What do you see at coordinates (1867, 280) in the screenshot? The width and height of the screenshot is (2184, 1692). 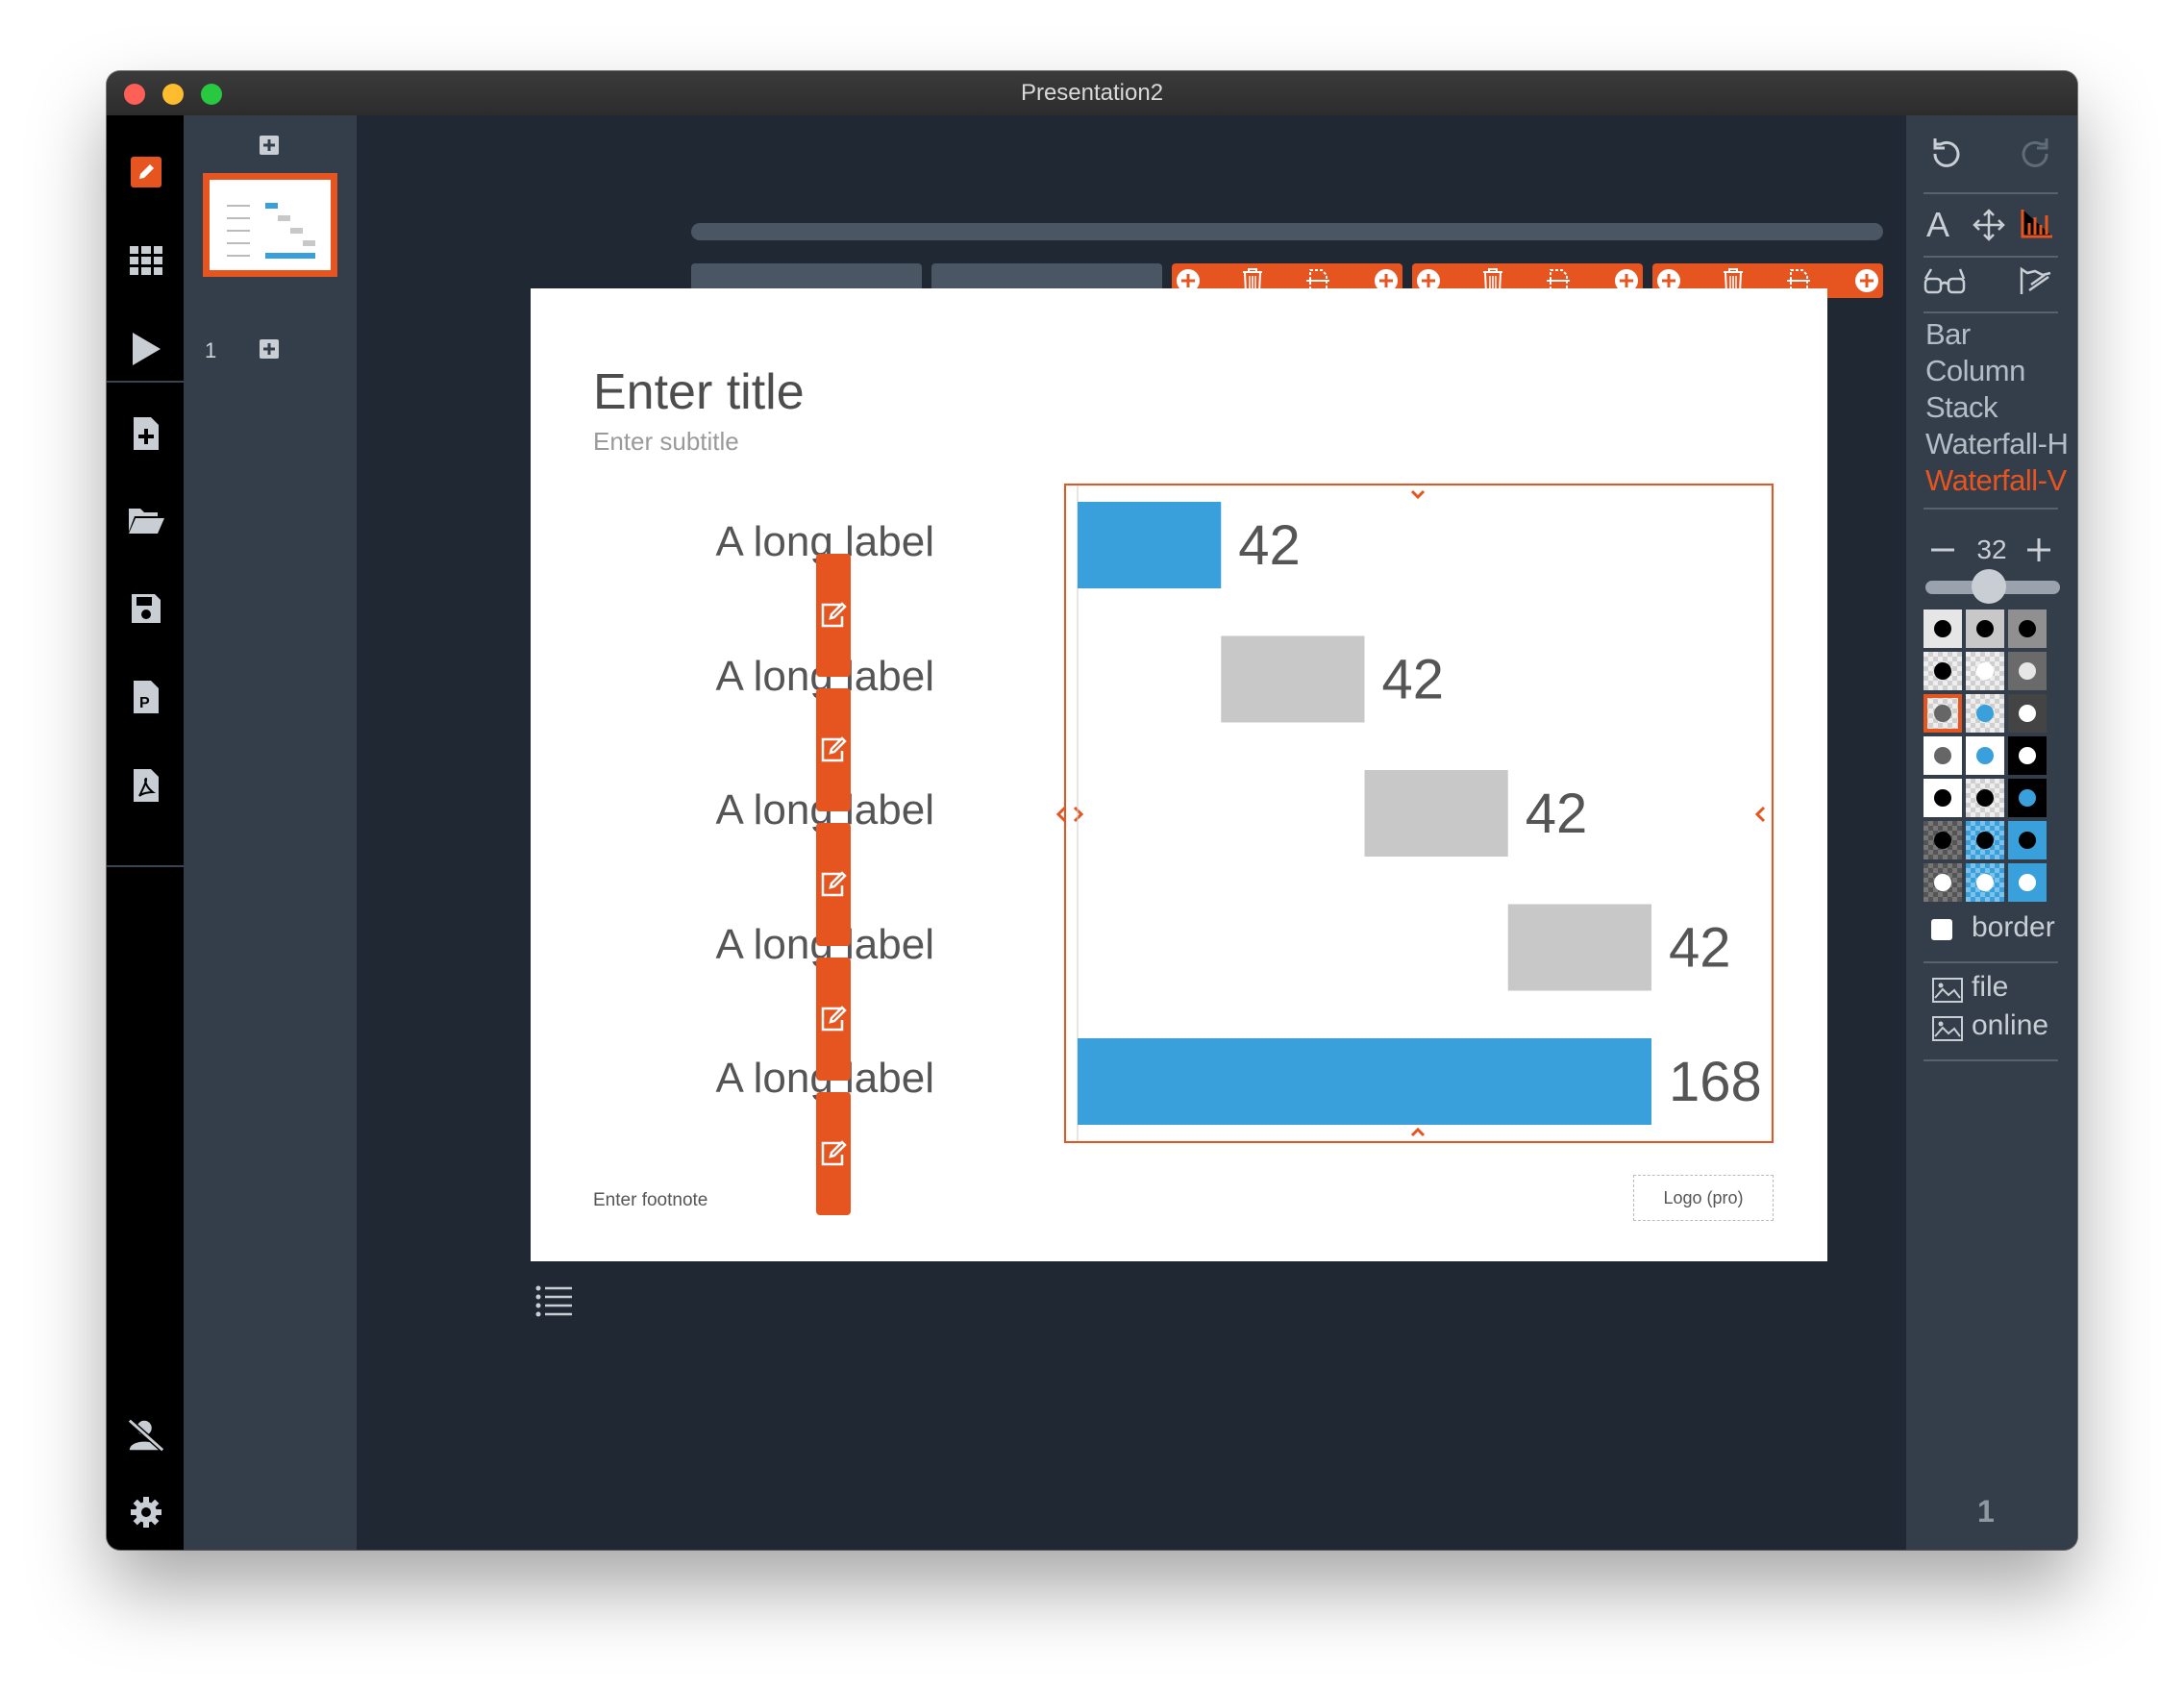 I see `add-column-right-icon` at bounding box center [1867, 280].